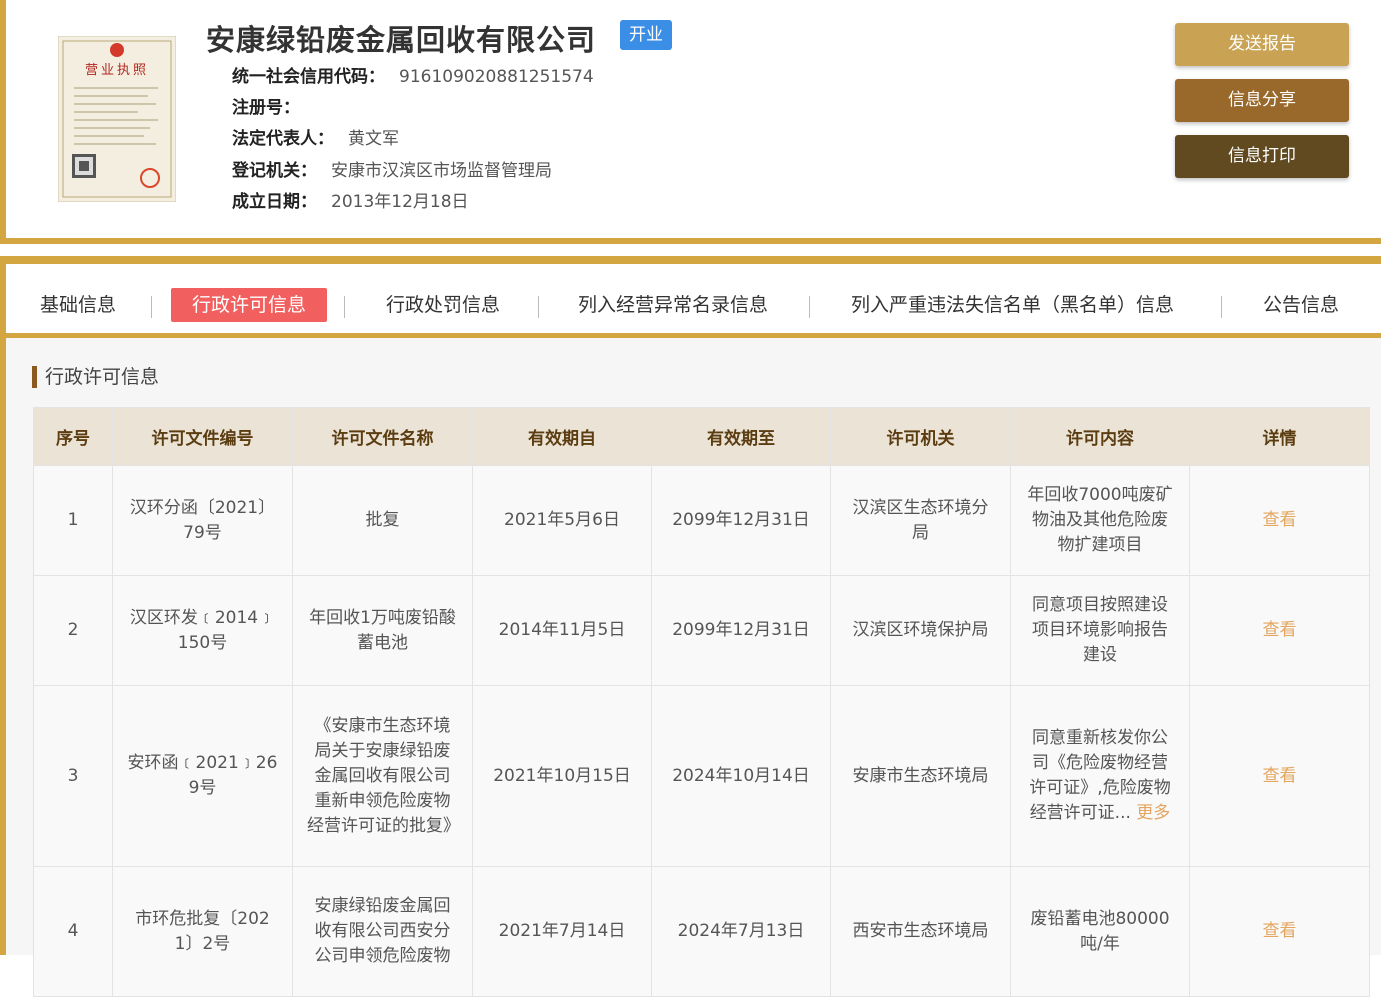 The image size is (1381, 997). What do you see at coordinates (443, 305) in the screenshot?
I see `tab-admin-penalty: 行政处罚信息` at bounding box center [443, 305].